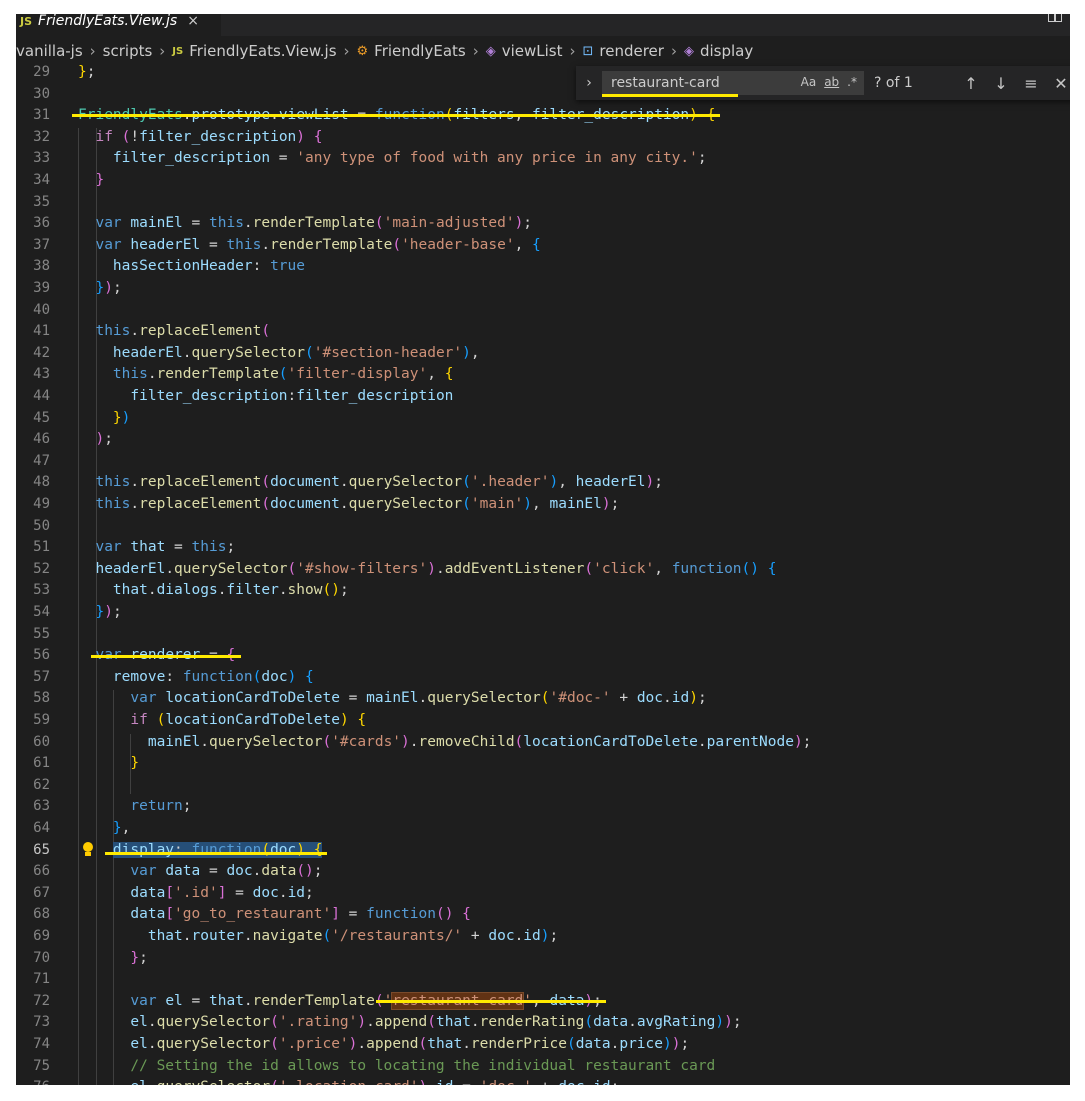 The height and width of the screenshot is (1101, 1085). Describe the element at coordinates (543, 678) in the screenshot. I see `code-line: 57 remove: function(doc) {` at that location.